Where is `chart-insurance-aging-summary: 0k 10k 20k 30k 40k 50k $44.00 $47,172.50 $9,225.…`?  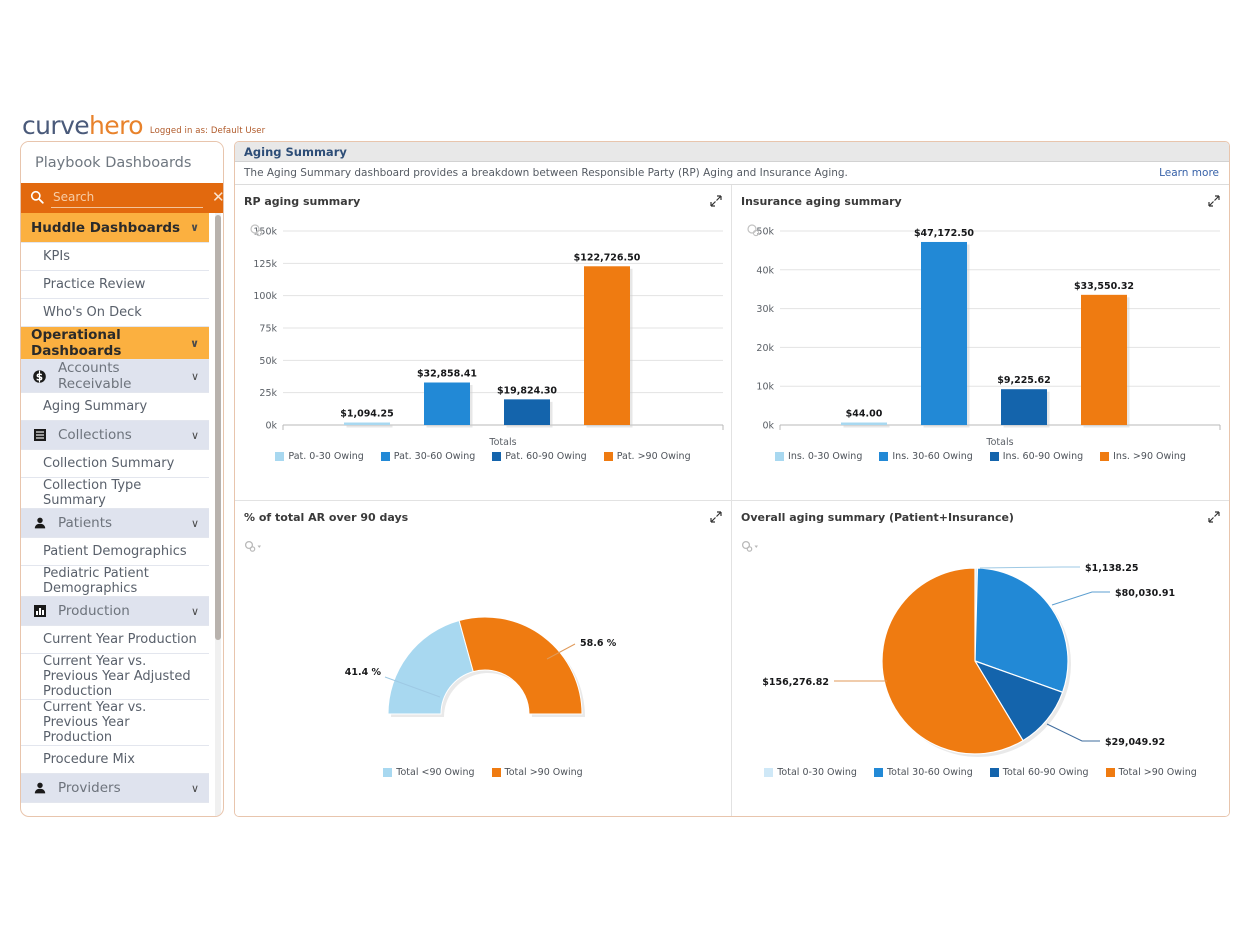
chart-insurance-aging-summary: 0k 10k 20k 30k 40k 50k $44.00 $47,172.50 $9,225.… is located at coordinates (980, 340).